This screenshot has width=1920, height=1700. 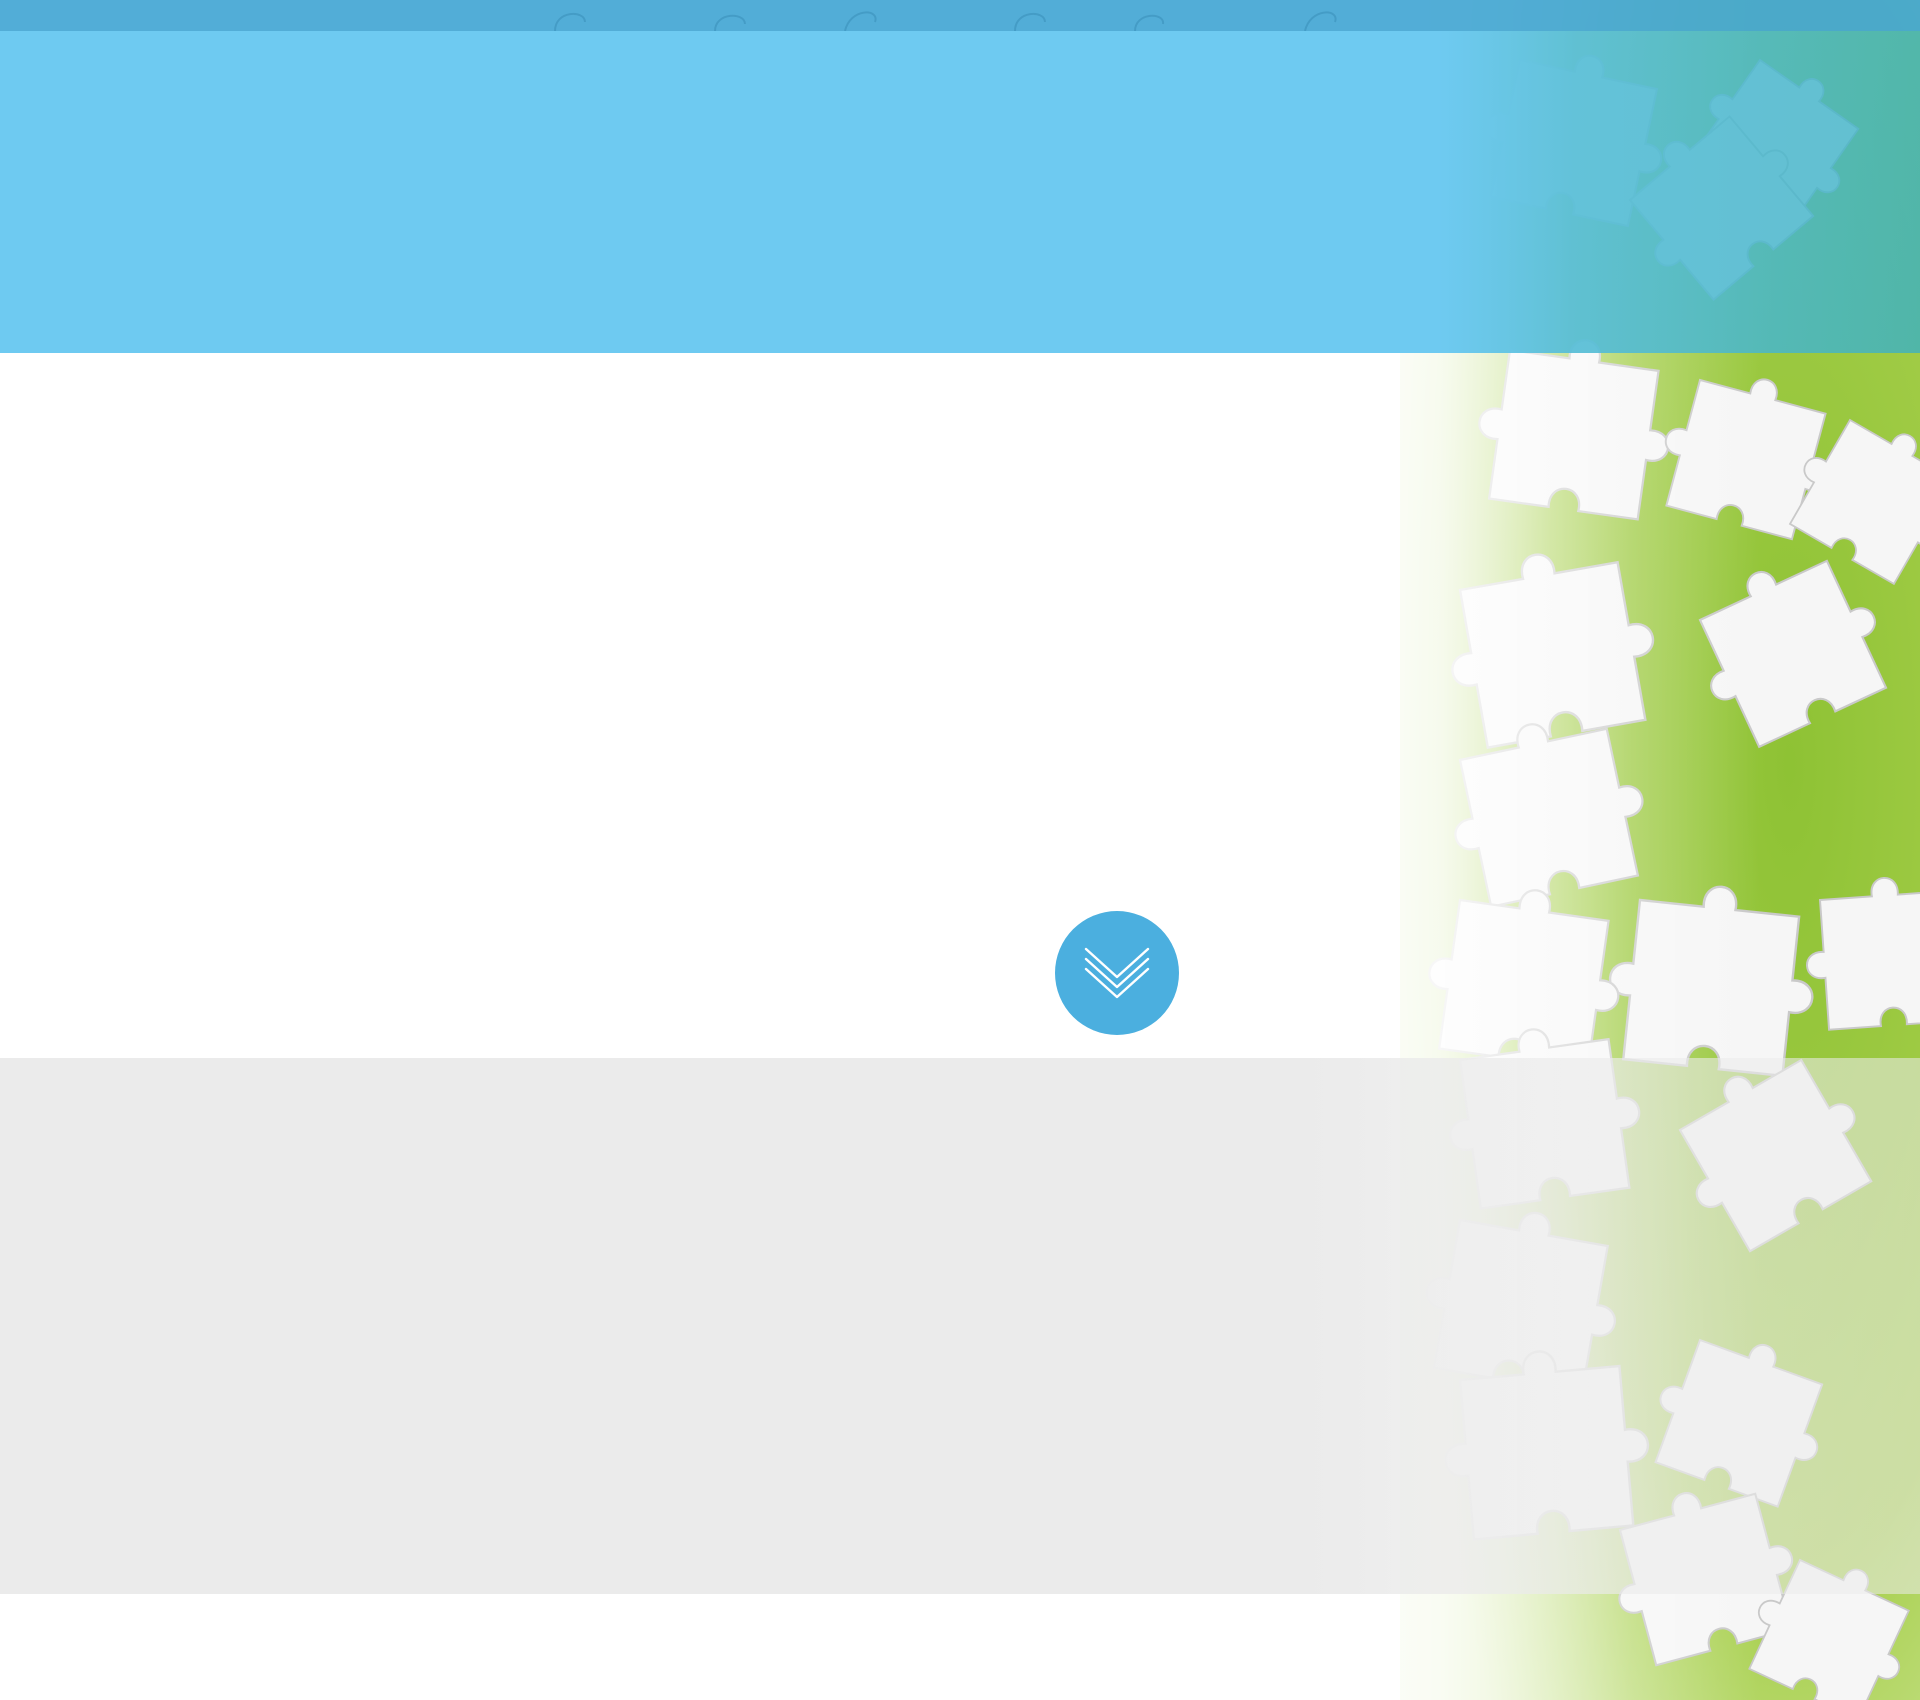 I want to click on scroll-down-button, so click(x=1117, y=973).